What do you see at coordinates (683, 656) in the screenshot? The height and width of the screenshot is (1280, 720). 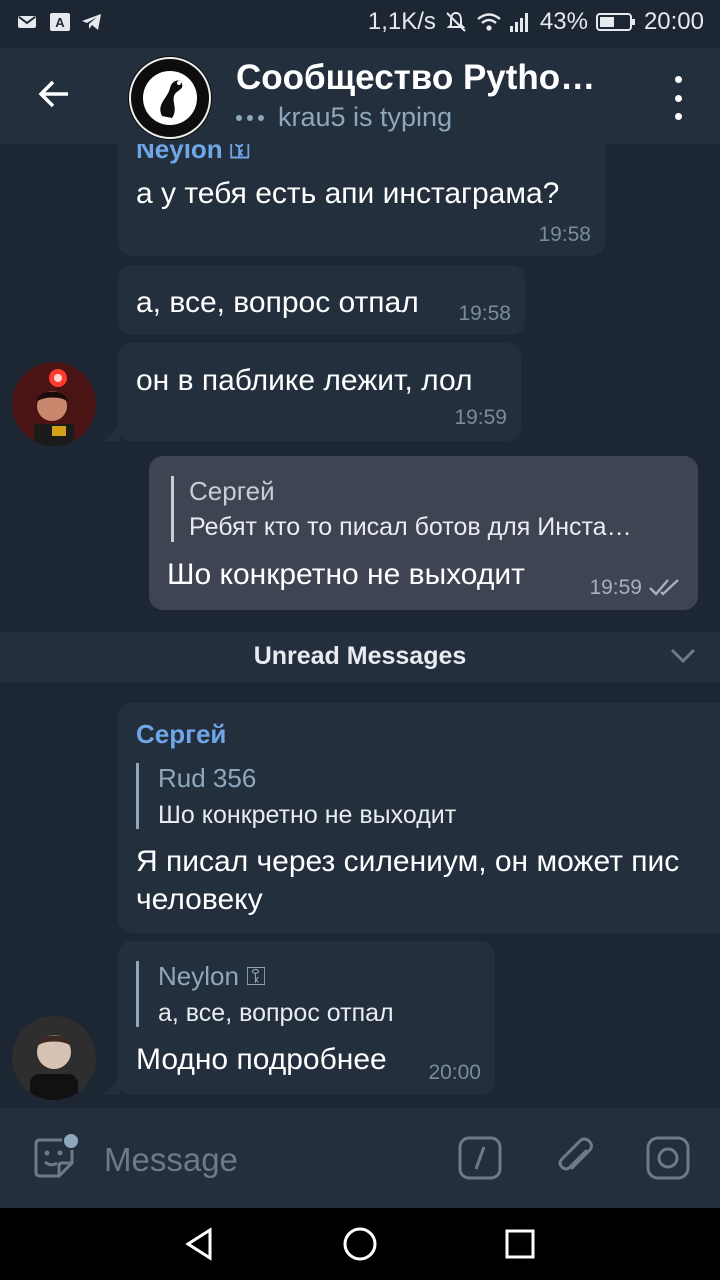 I see `chevron-down-icon` at bounding box center [683, 656].